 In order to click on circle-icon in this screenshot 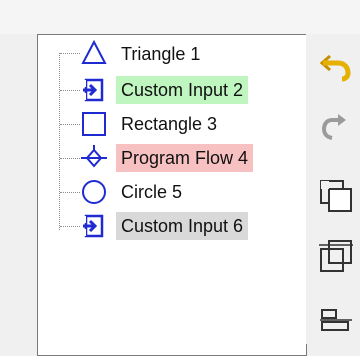, I will do `click(94, 192)`.